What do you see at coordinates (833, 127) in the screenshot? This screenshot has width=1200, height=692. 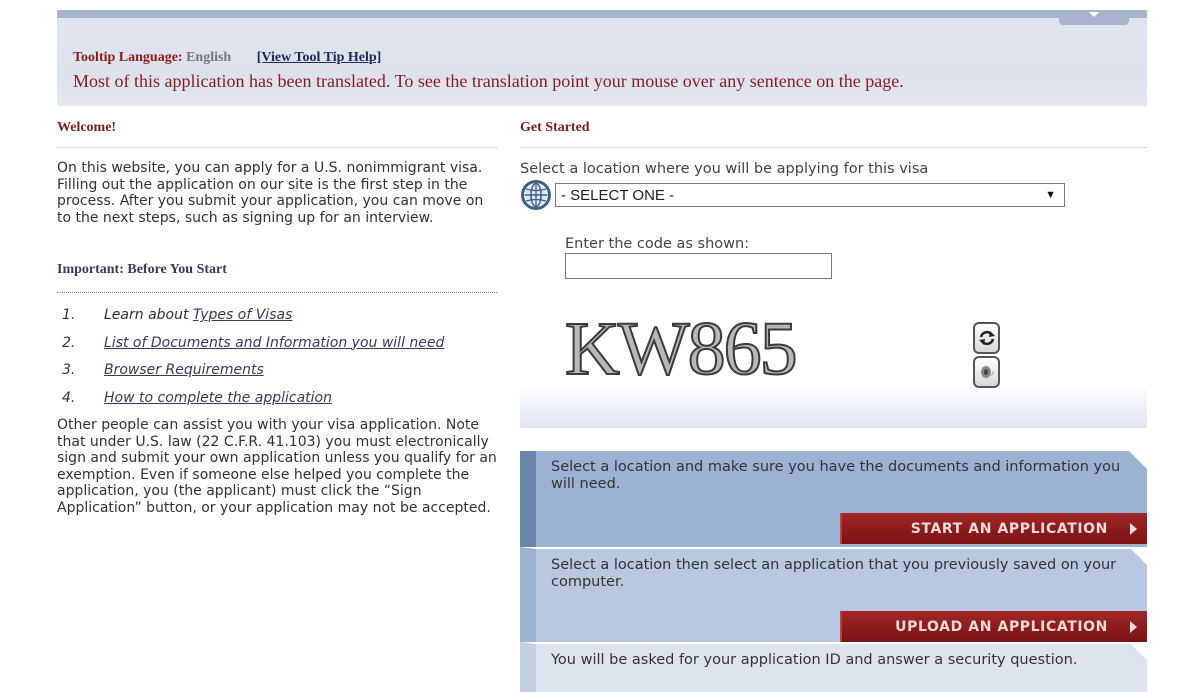 I see `get-started-heading: Get Started` at bounding box center [833, 127].